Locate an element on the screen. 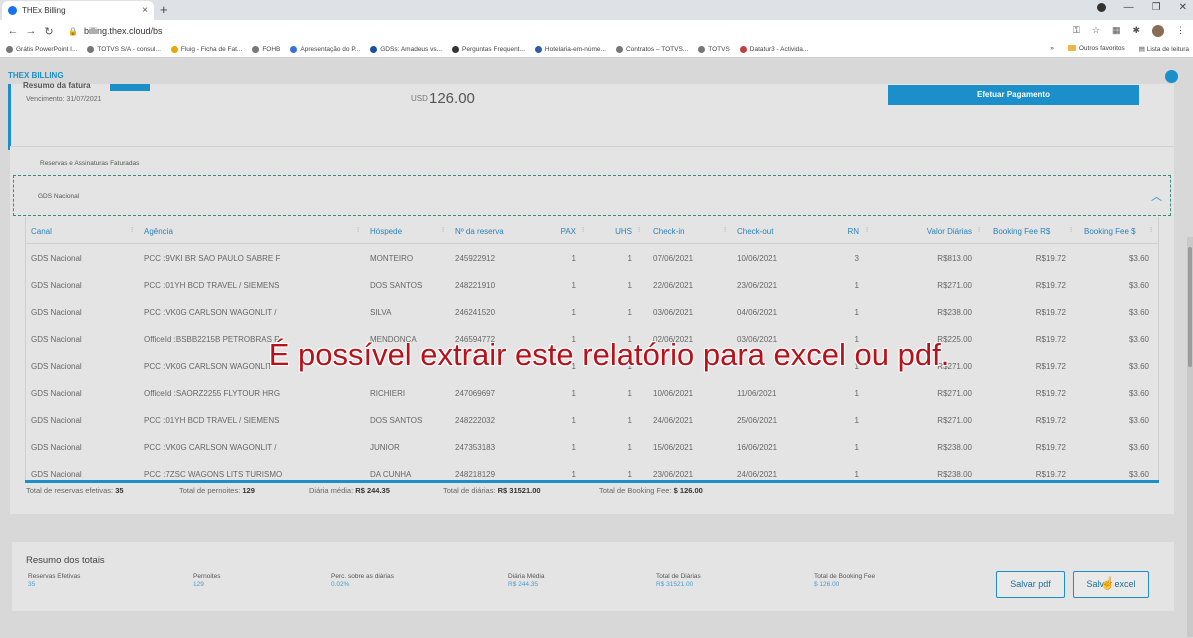 The image size is (1193, 638). new-tab-button: + is located at coordinates (164, 9).